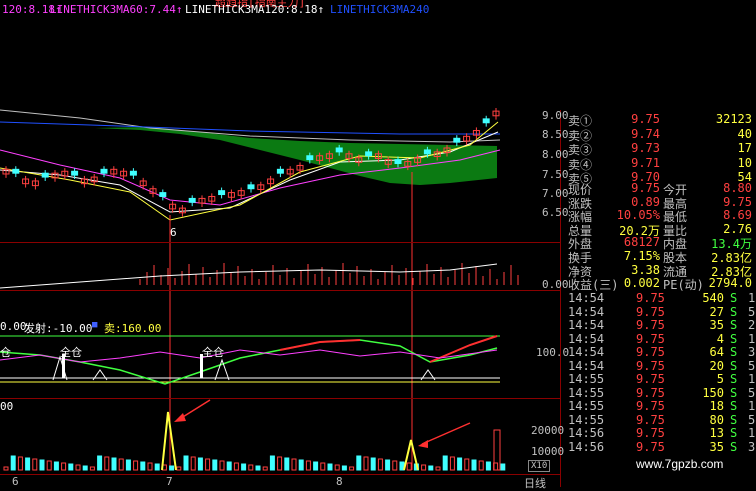 This screenshot has width=756, height=491. Describe the element at coordinates (555, 193) in the screenshot. I see `price-axis-tick: 7.00` at that location.